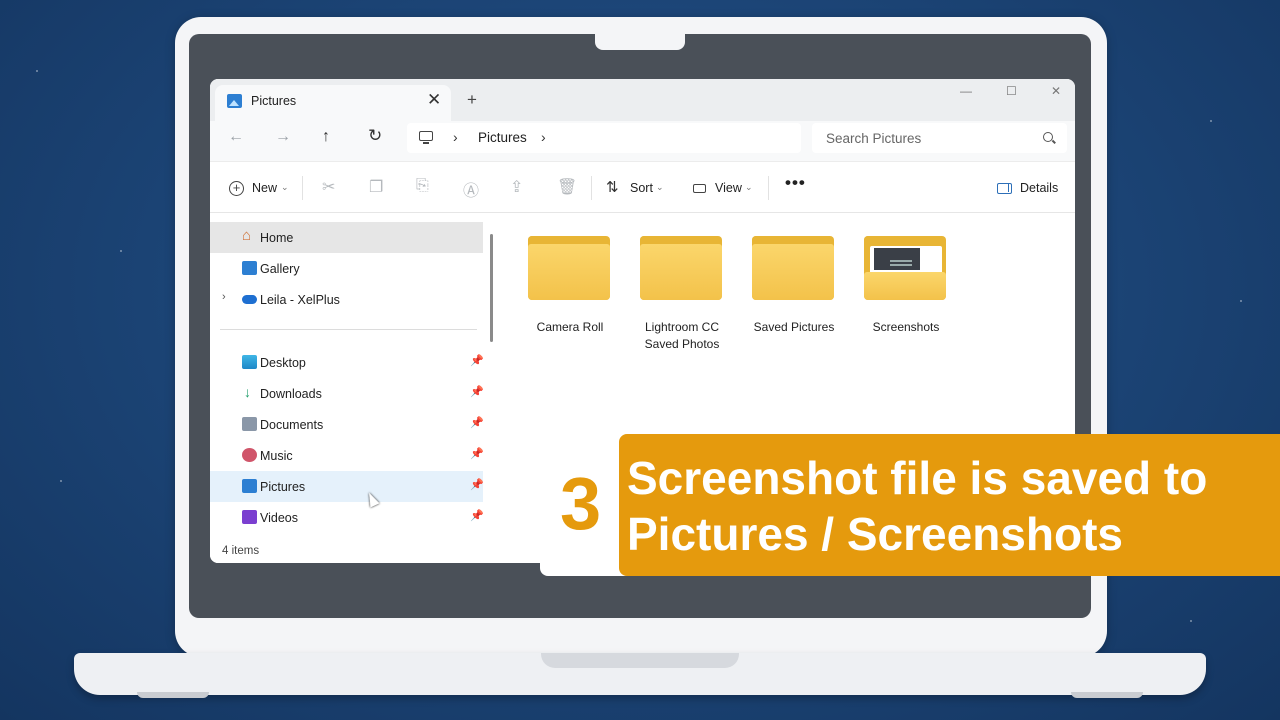  What do you see at coordinates (939, 138) in the screenshot?
I see `search-input: Search Pictures` at bounding box center [939, 138].